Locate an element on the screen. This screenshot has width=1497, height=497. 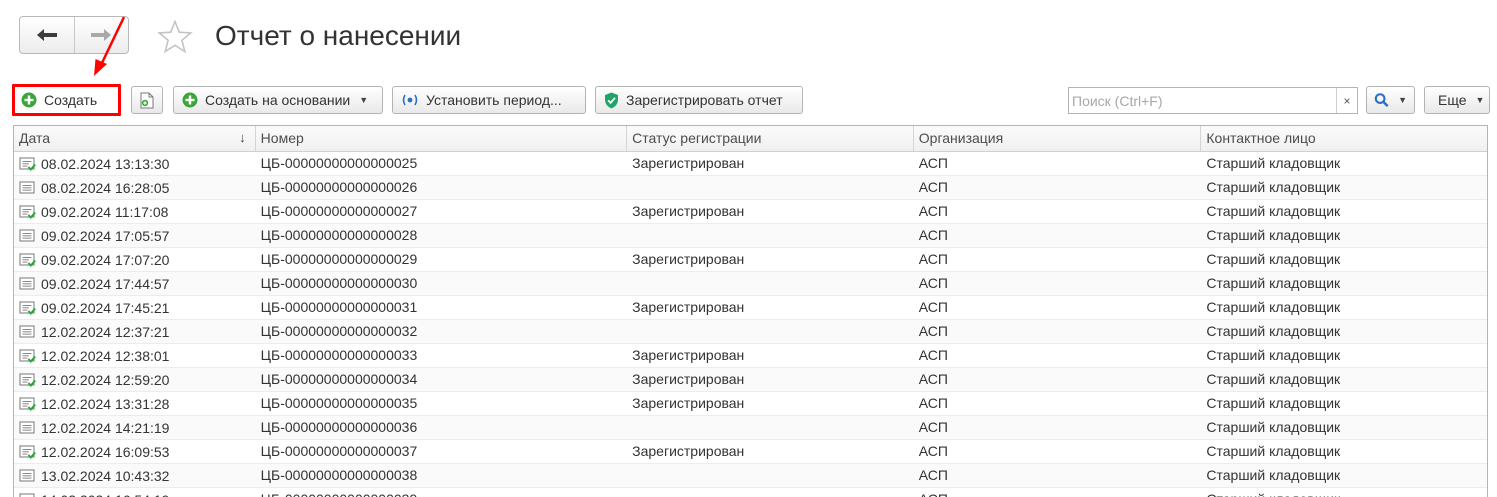
cell-date: 12.02.2024 13:31:28 is located at coordinates (135, 403).